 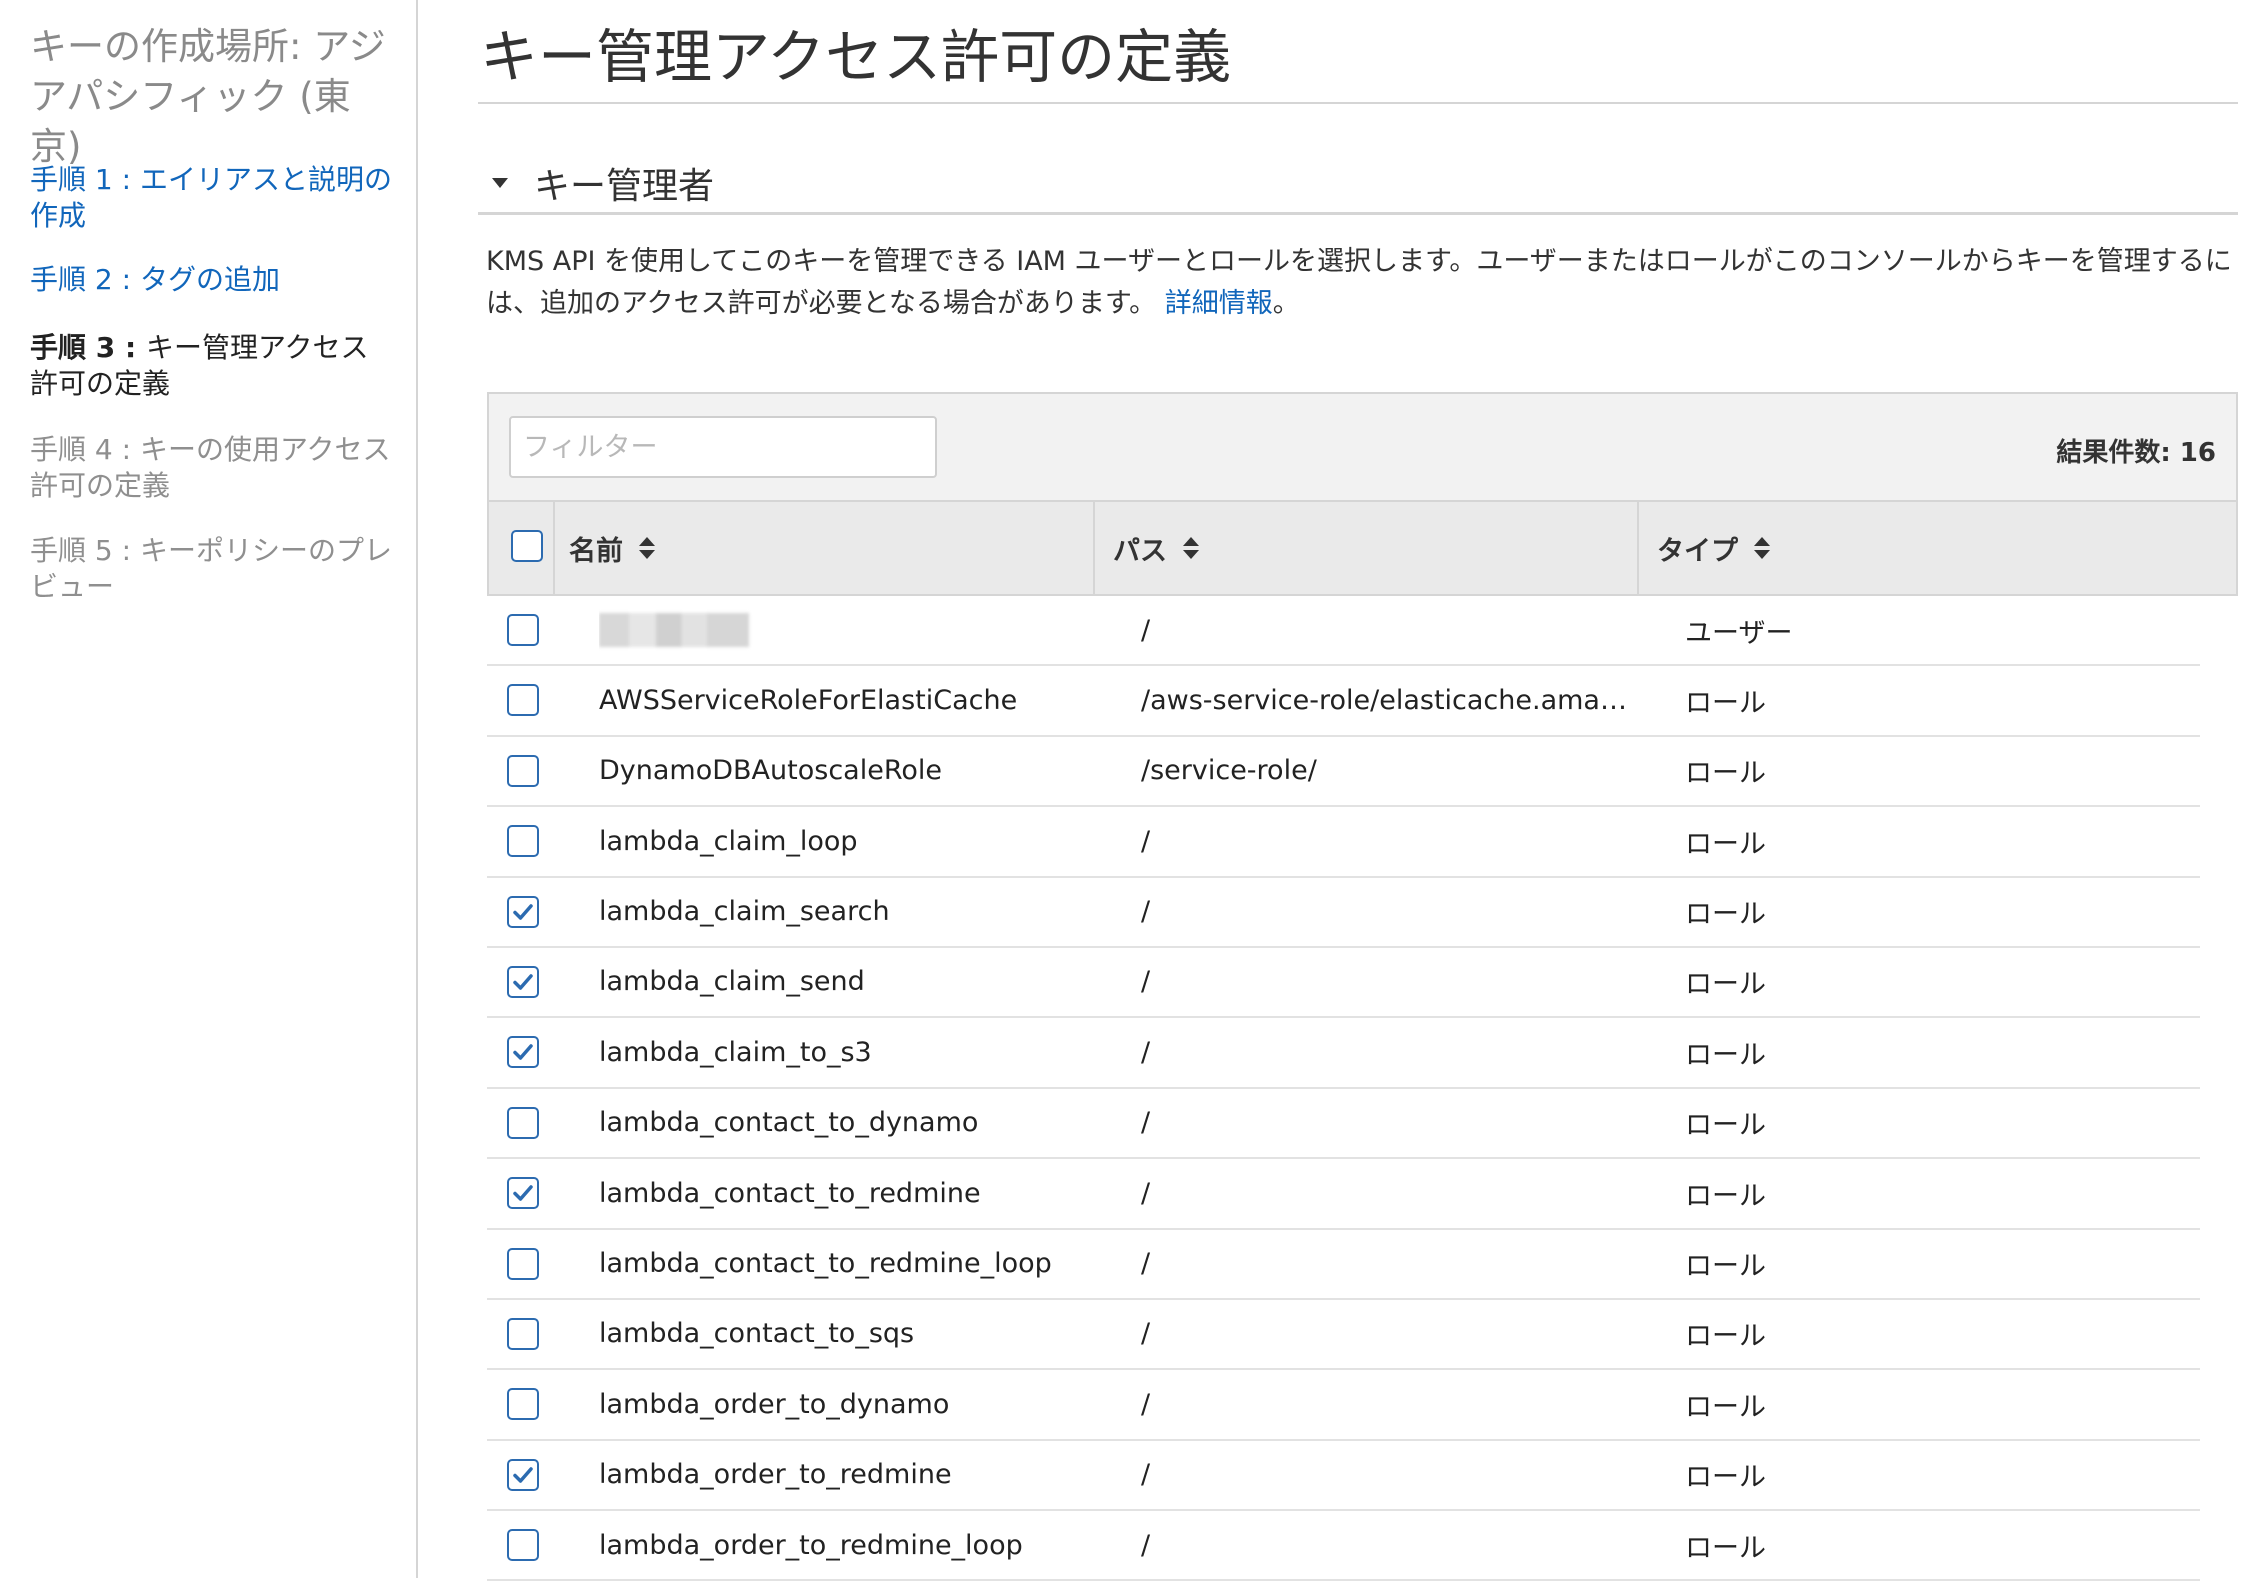 I want to click on title-divider, so click(x=1358, y=103).